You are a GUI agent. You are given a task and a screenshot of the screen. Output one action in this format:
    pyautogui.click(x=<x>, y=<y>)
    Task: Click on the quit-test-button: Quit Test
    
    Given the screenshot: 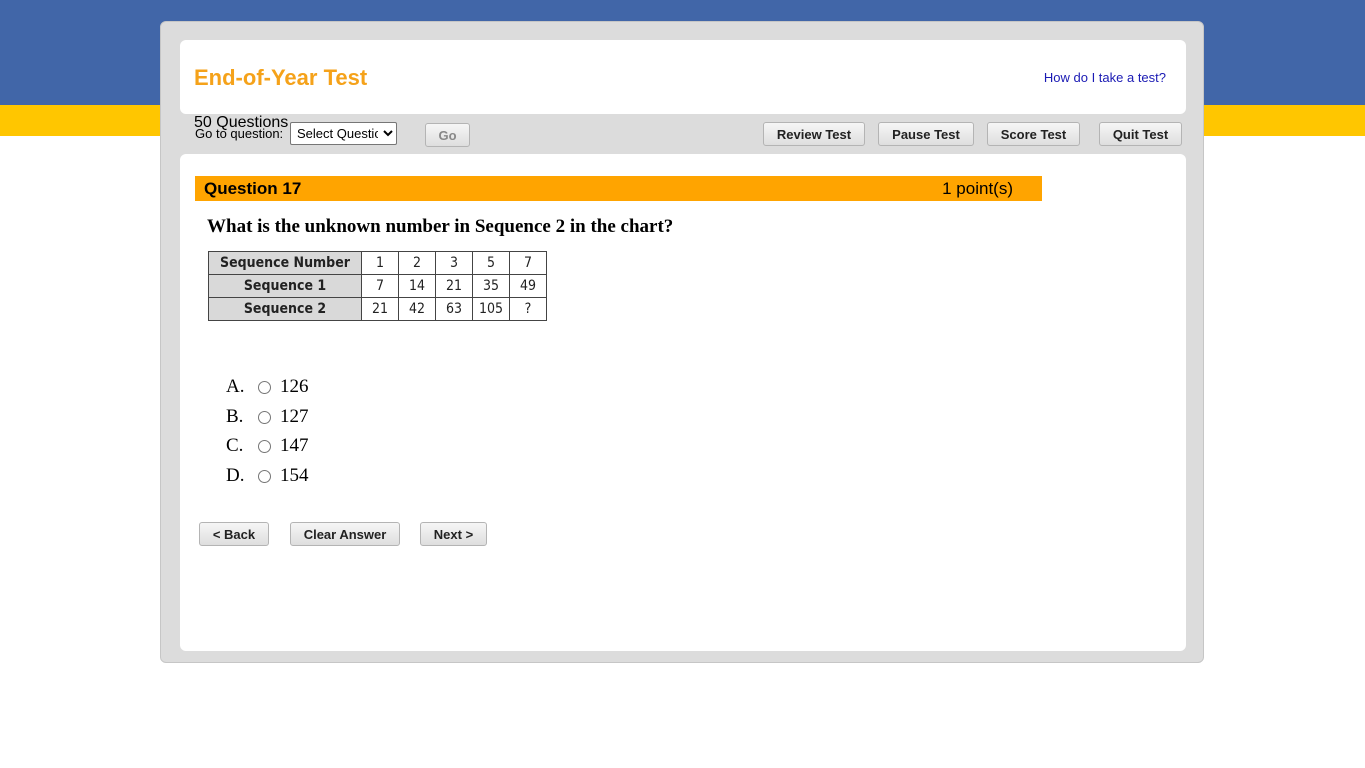 What is the action you would take?
    pyautogui.click(x=1140, y=134)
    